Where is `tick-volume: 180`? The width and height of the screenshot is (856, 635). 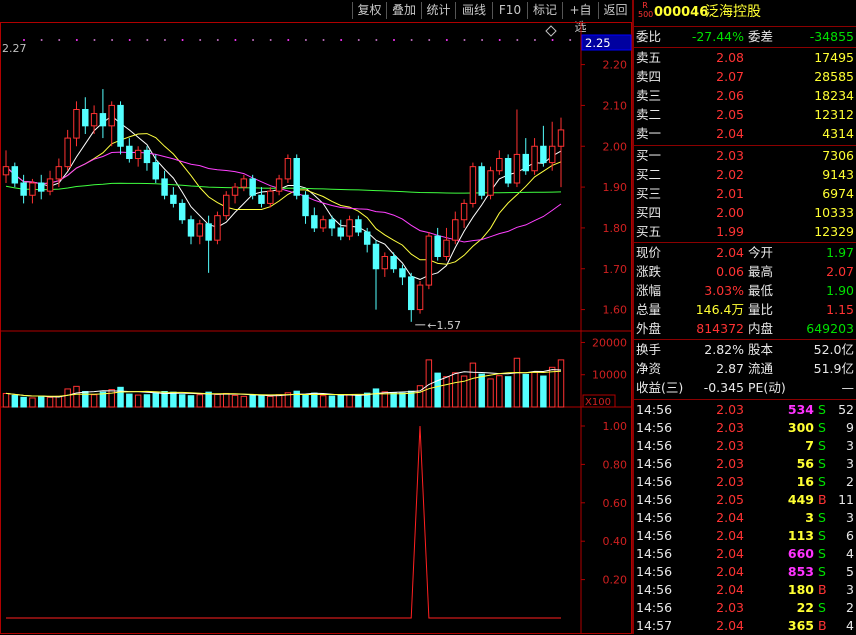 tick-volume: 180 is located at coordinates (800, 589).